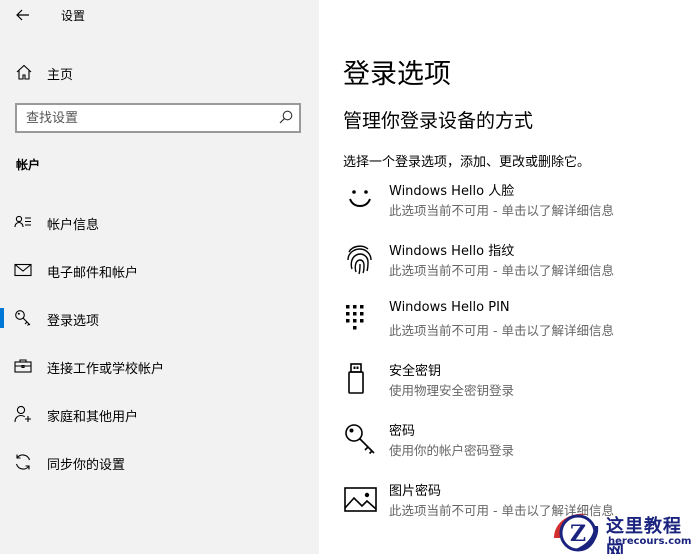  What do you see at coordinates (286, 117) in the screenshot?
I see `search-icon` at bounding box center [286, 117].